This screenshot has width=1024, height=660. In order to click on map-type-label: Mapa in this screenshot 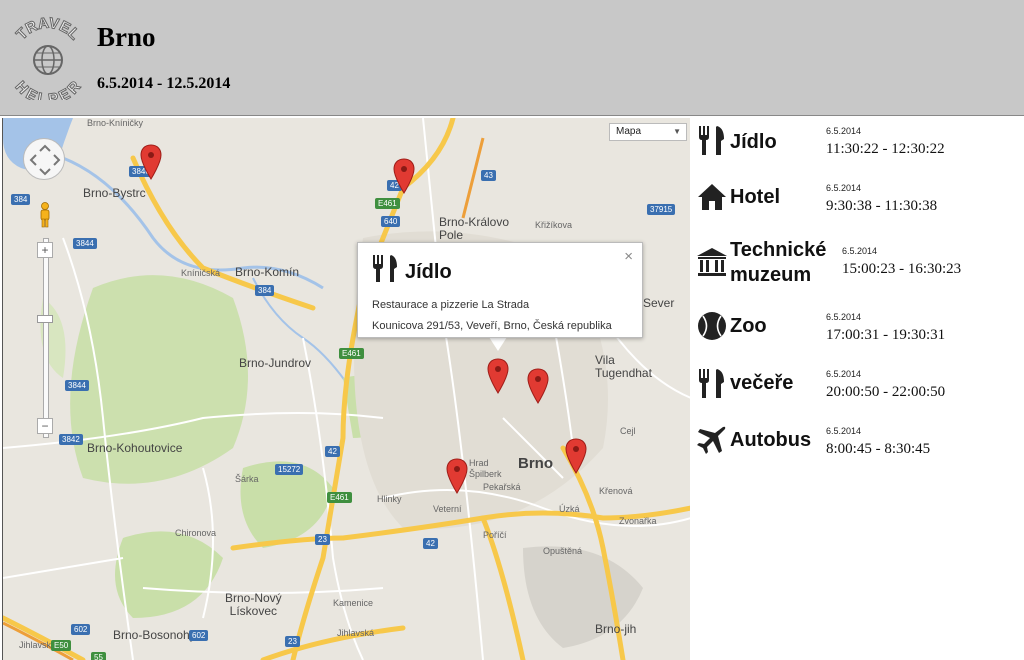, I will do `click(629, 131)`.